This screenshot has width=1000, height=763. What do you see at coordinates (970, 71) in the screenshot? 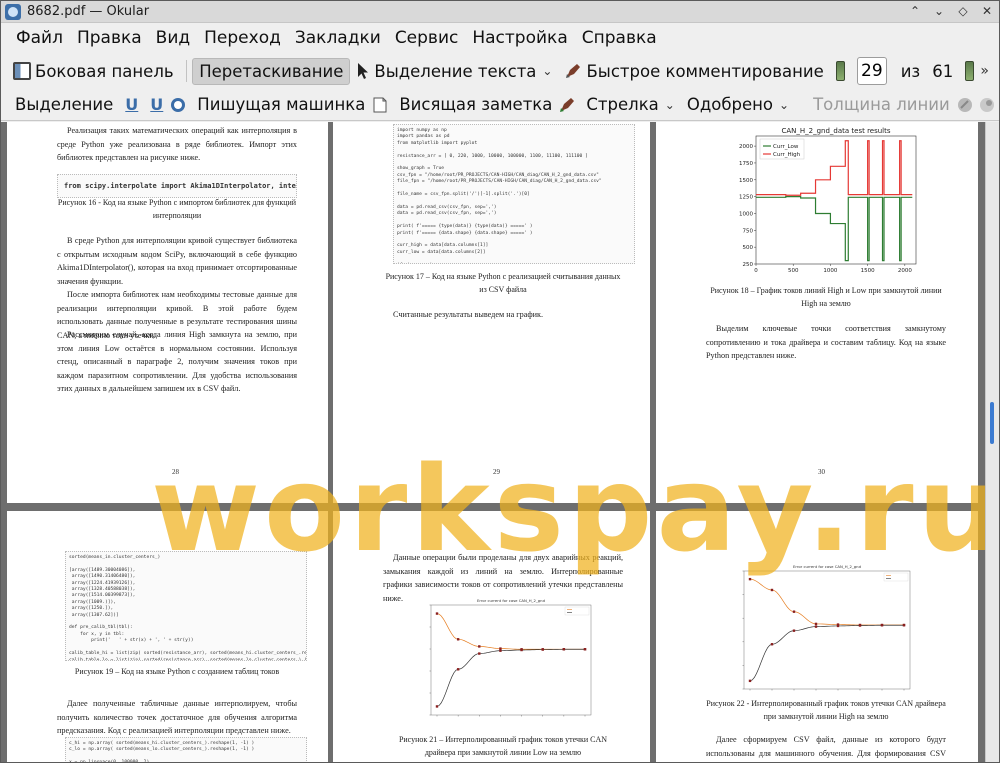
I see `next-page-icon` at bounding box center [970, 71].